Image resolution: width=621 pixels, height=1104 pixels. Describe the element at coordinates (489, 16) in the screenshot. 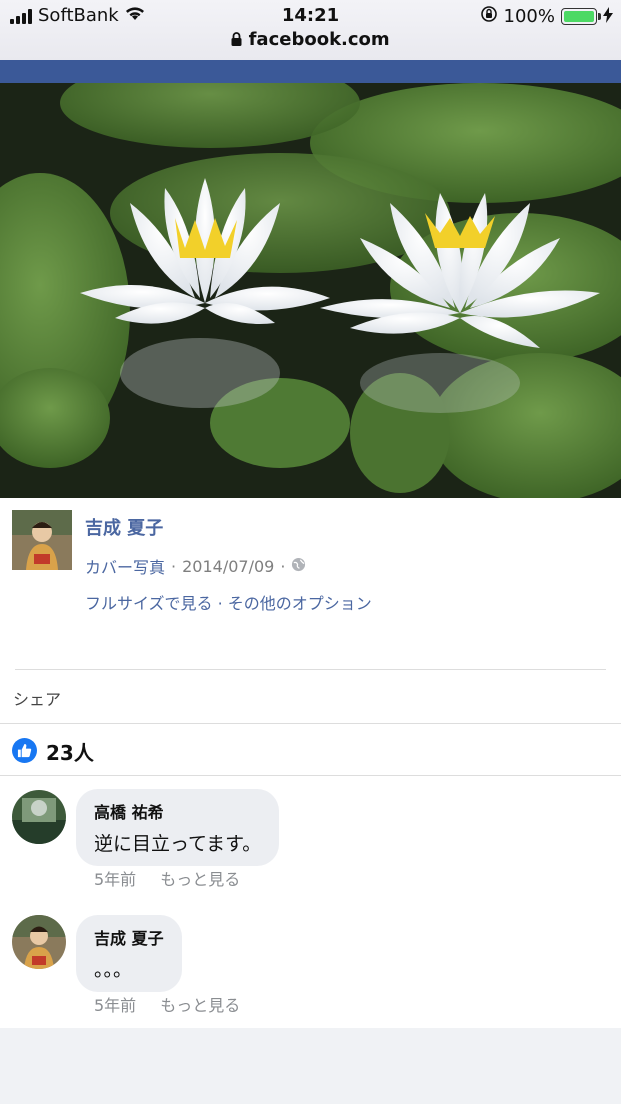

I see `orientation-lock-icon` at that location.